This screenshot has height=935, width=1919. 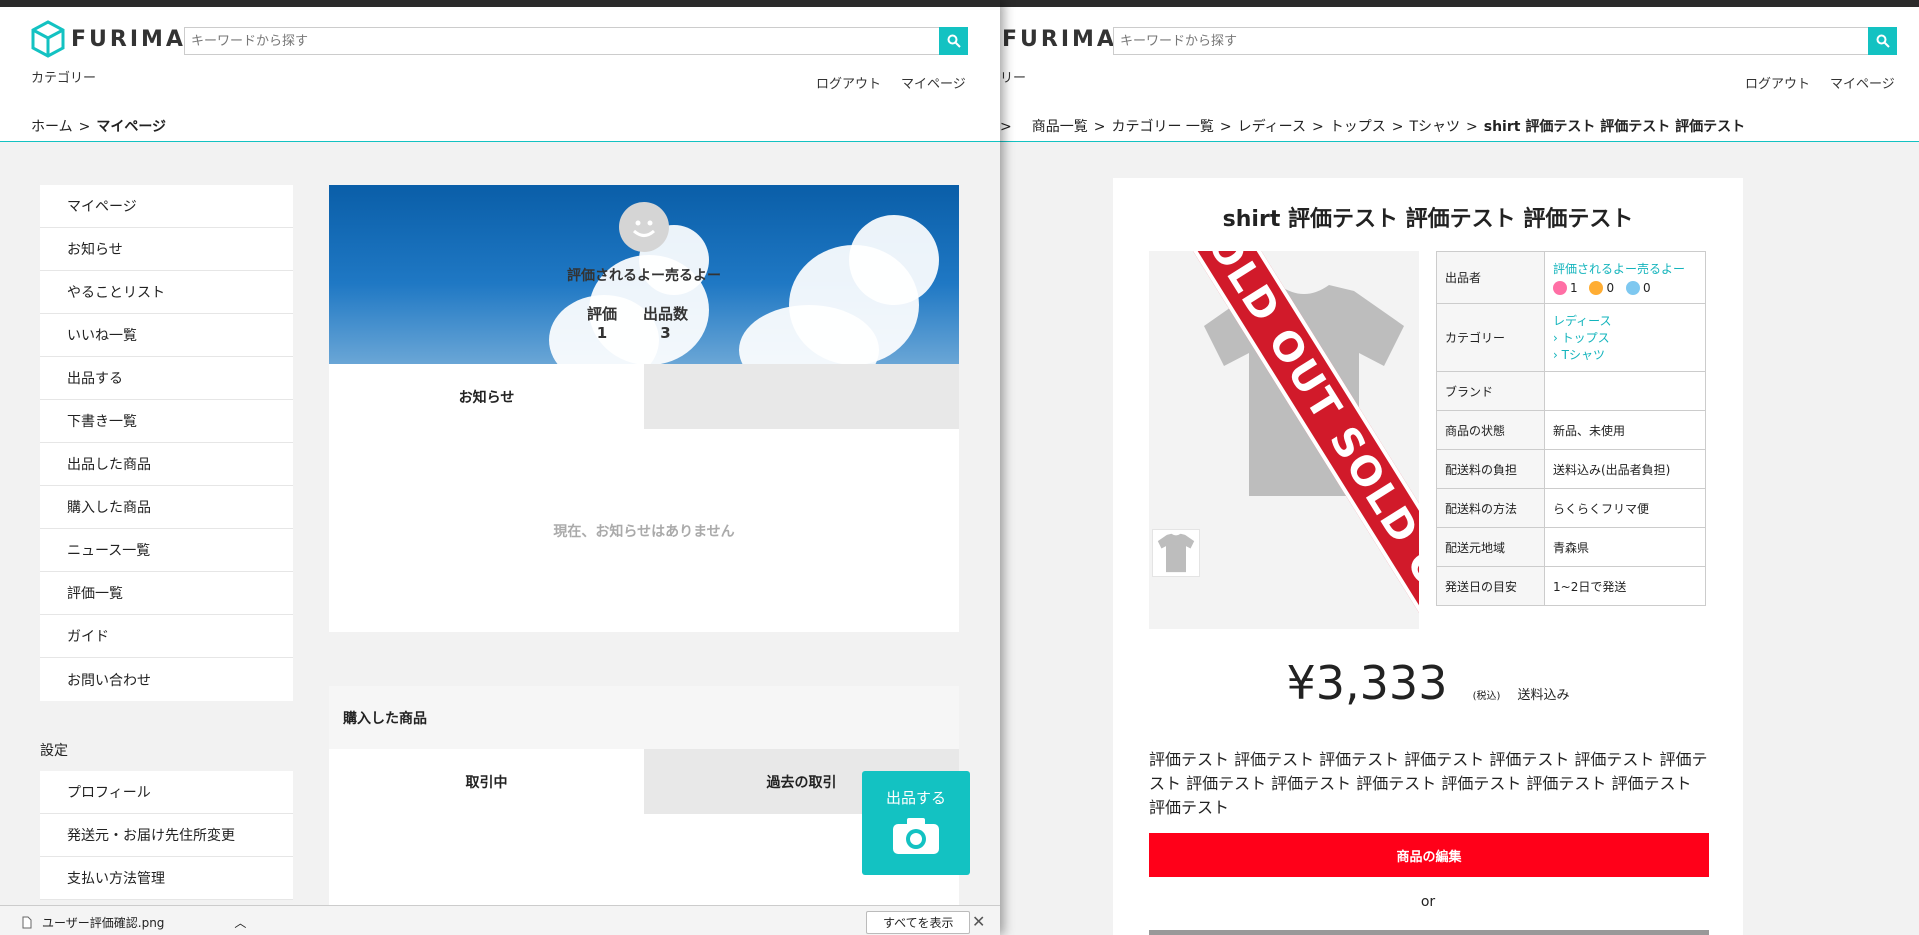 I want to click on shipping-method-label: 配送料の方法, so click(x=1490, y=508).